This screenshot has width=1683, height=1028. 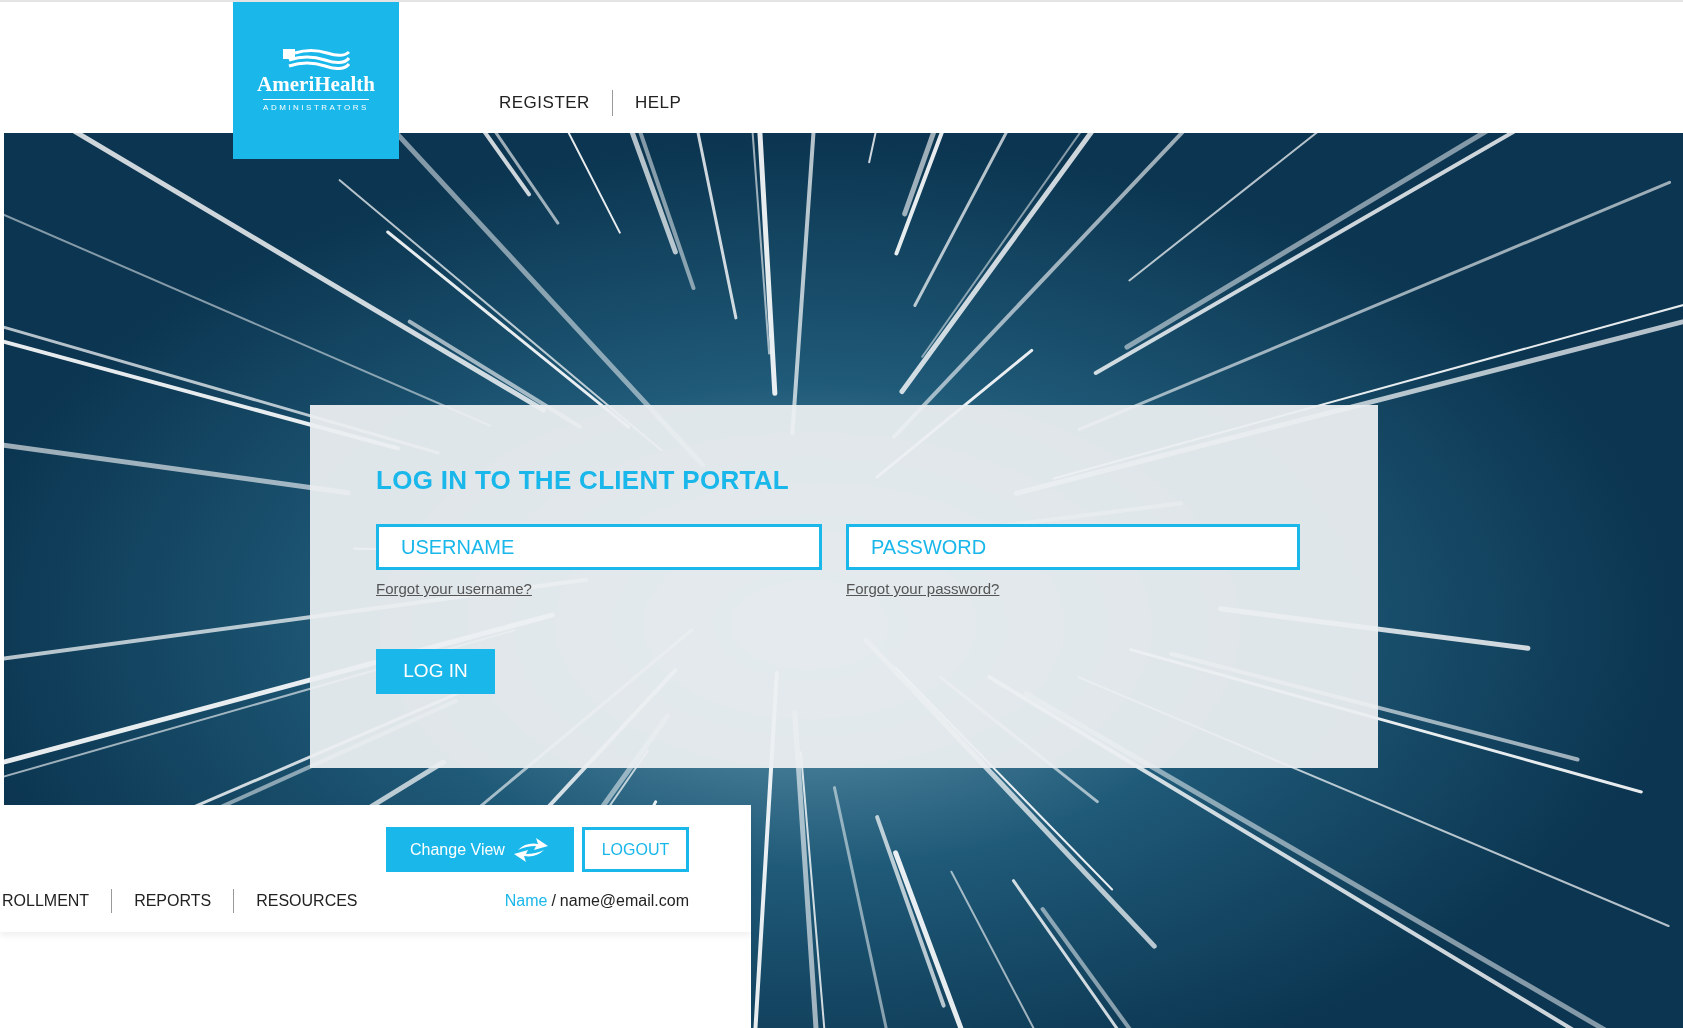 I want to click on nav-link: ROLLMENT, so click(x=56, y=901).